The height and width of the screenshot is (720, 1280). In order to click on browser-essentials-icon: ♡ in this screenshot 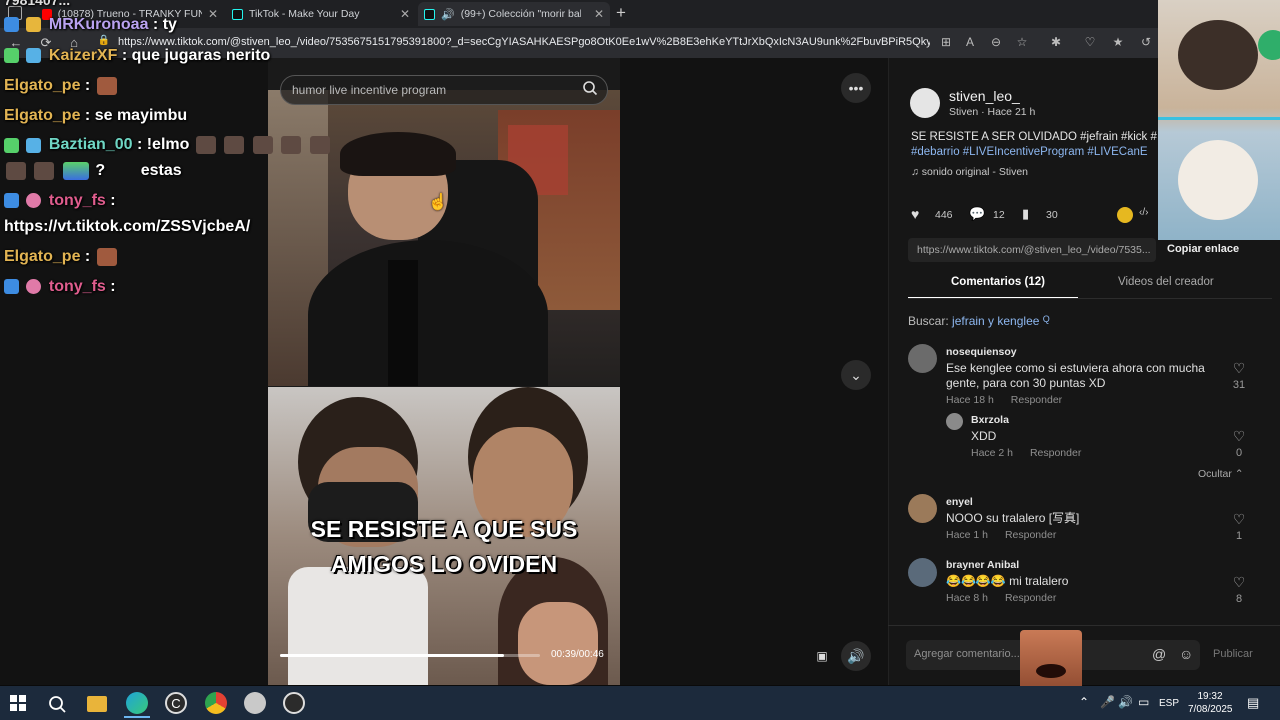, I will do `click(1090, 42)`.